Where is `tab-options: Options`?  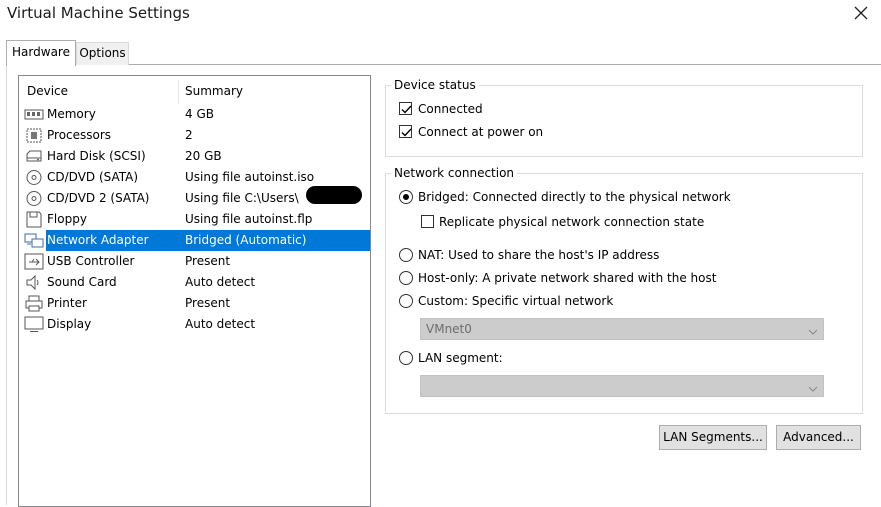 tab-options: Options is located at coordinates (102, 53).